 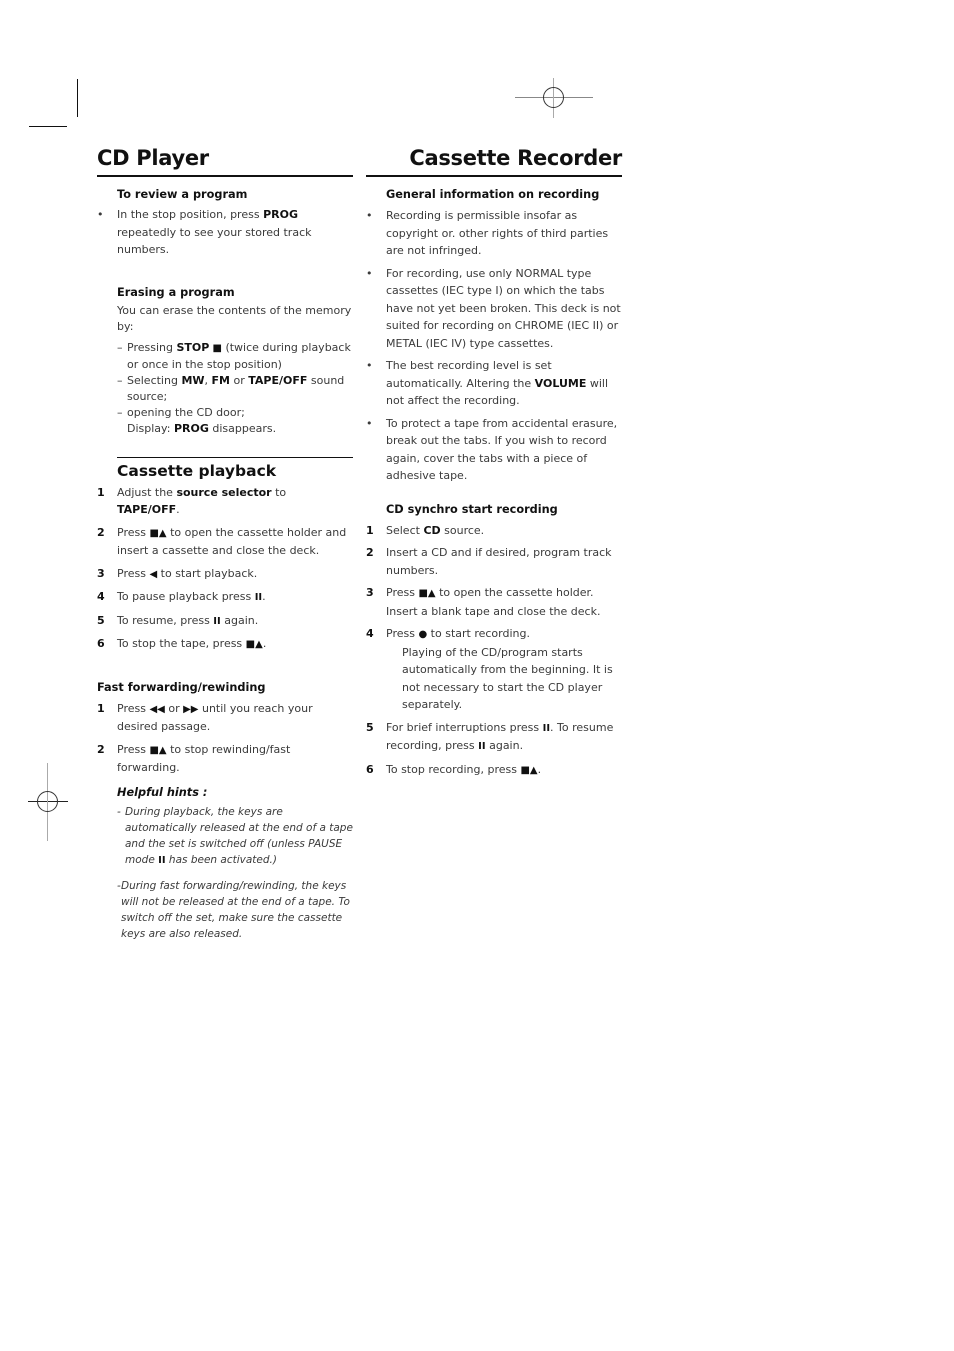 I want to click on registration-mark-left, so click(x=48, y=802).